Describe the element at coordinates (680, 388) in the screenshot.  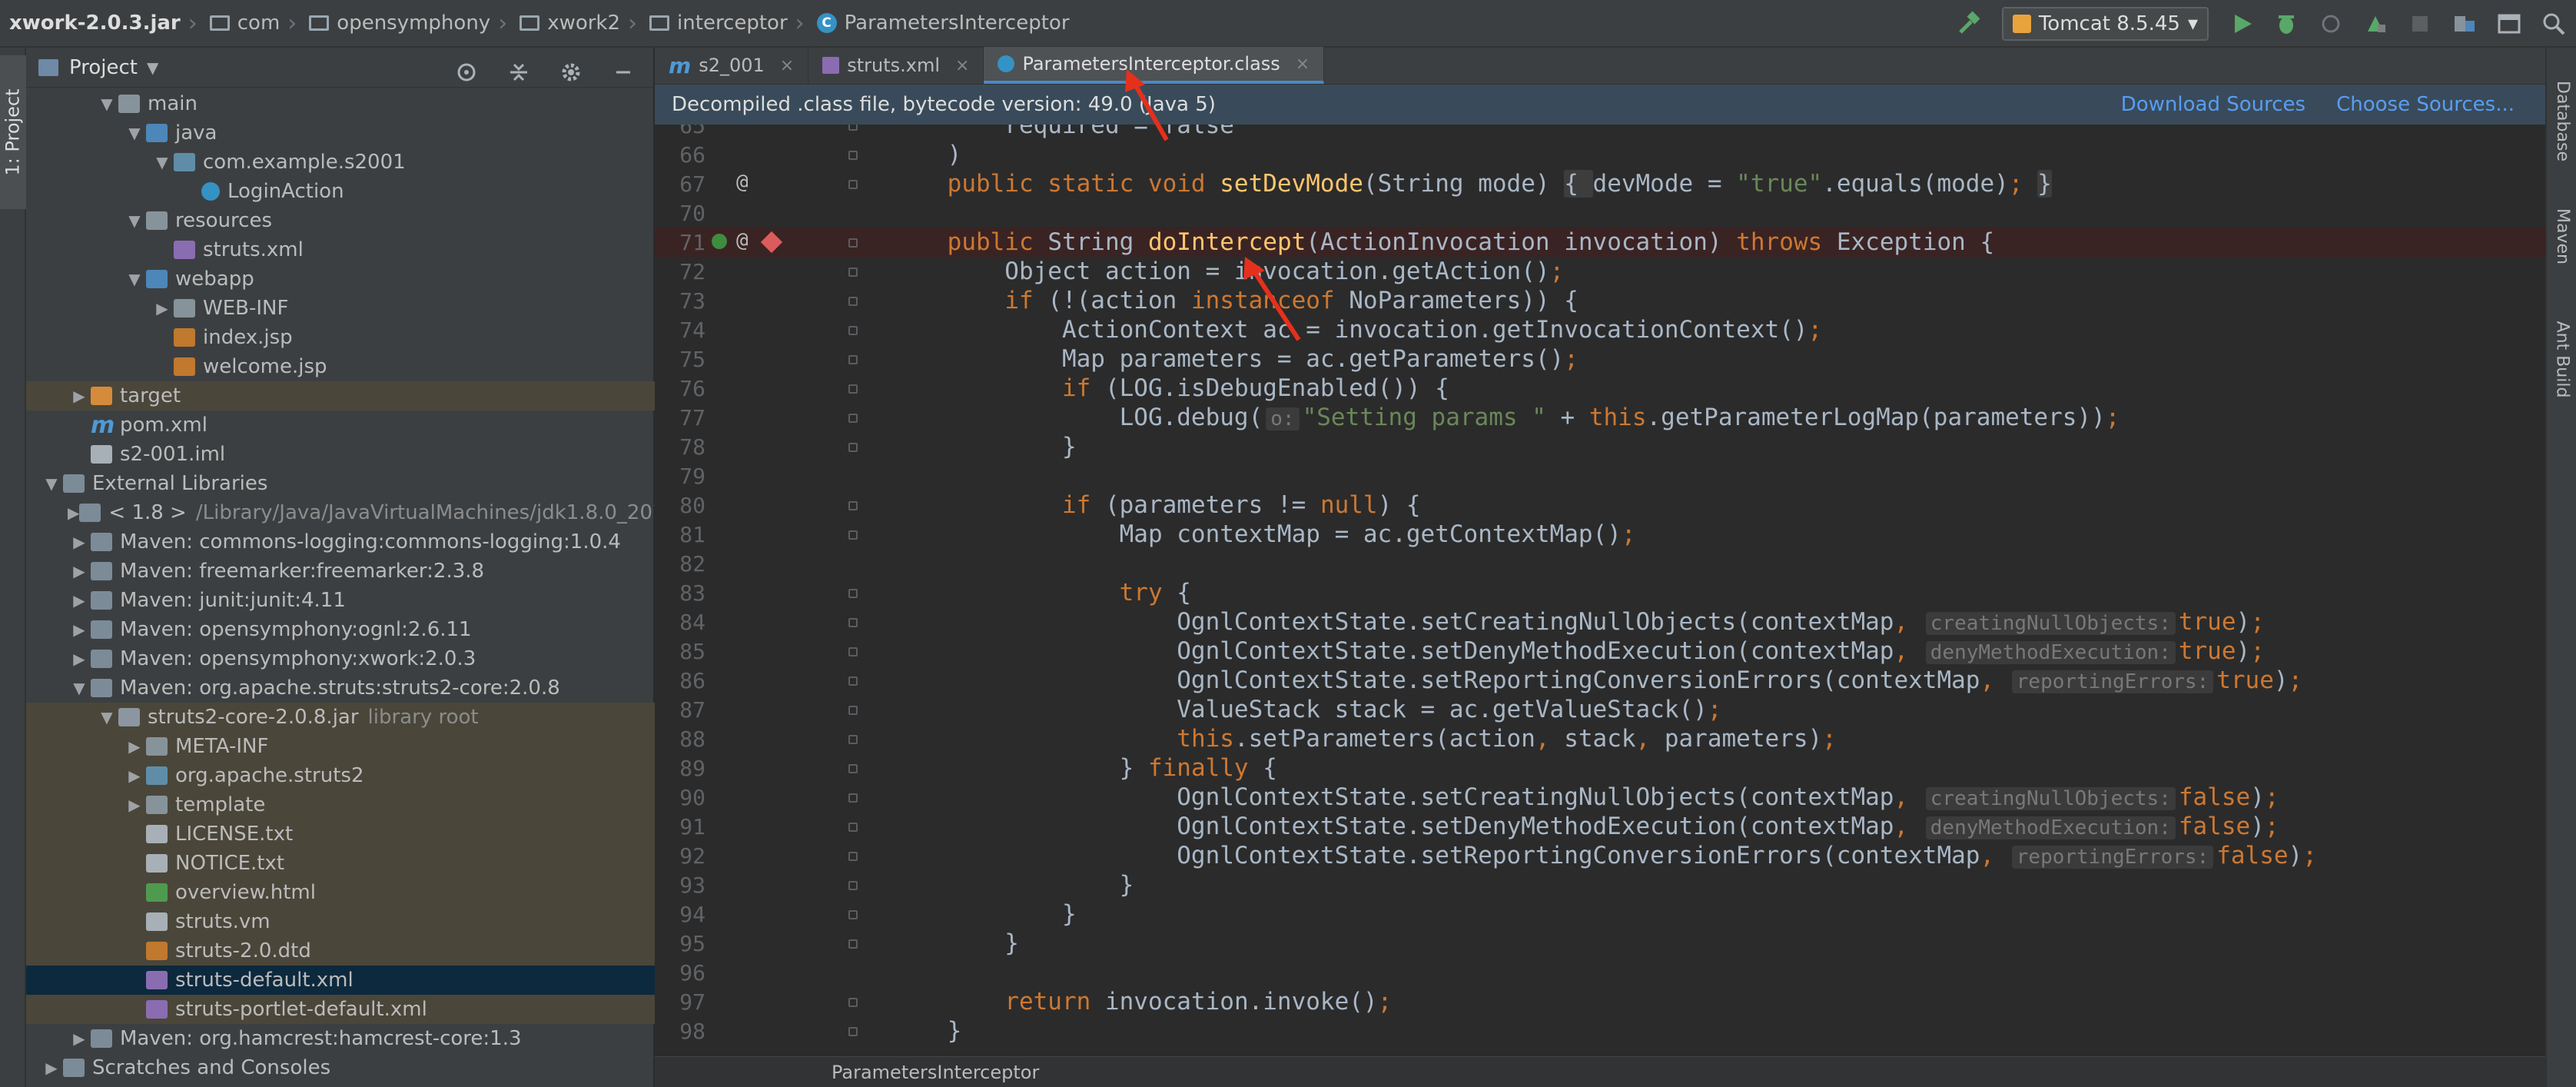
I see `line-number: 76` at that location.